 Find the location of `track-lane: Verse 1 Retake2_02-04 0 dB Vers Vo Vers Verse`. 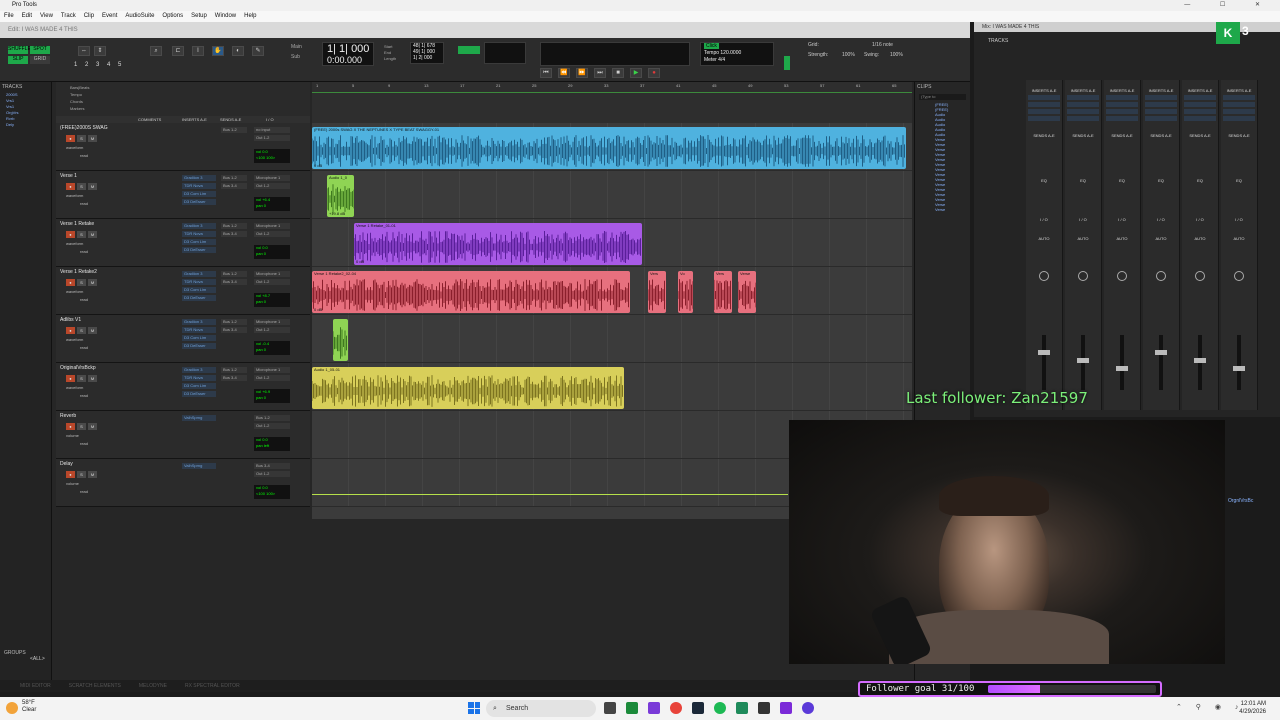

track-lane: Verse 1 Retake2_02-04 0 dB Vers Vo Vers Verse is located at coordinates (612, 291).